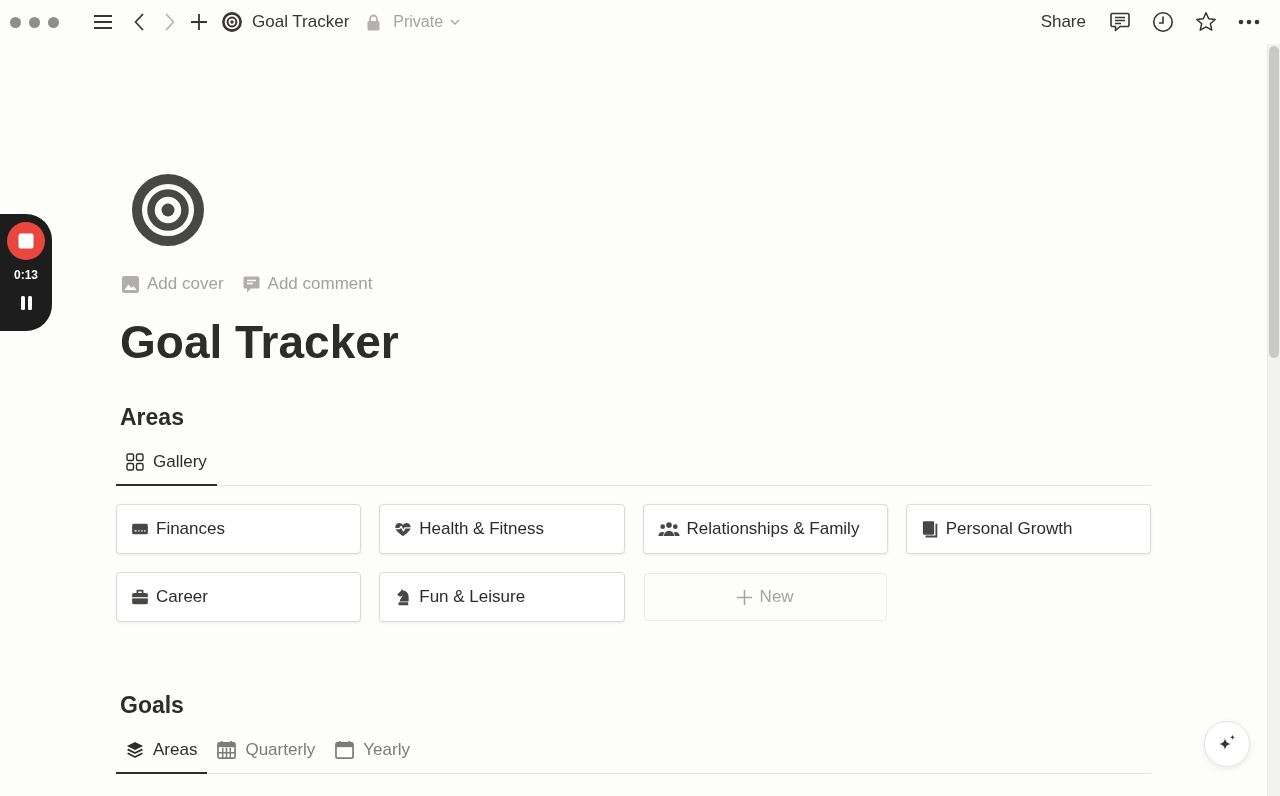 The width and height of the screenshot is (1280, 796). What do you see at coordinates (135, 750) in the screenshot?
I see `layers-icon` at bounding box center [135, 750].